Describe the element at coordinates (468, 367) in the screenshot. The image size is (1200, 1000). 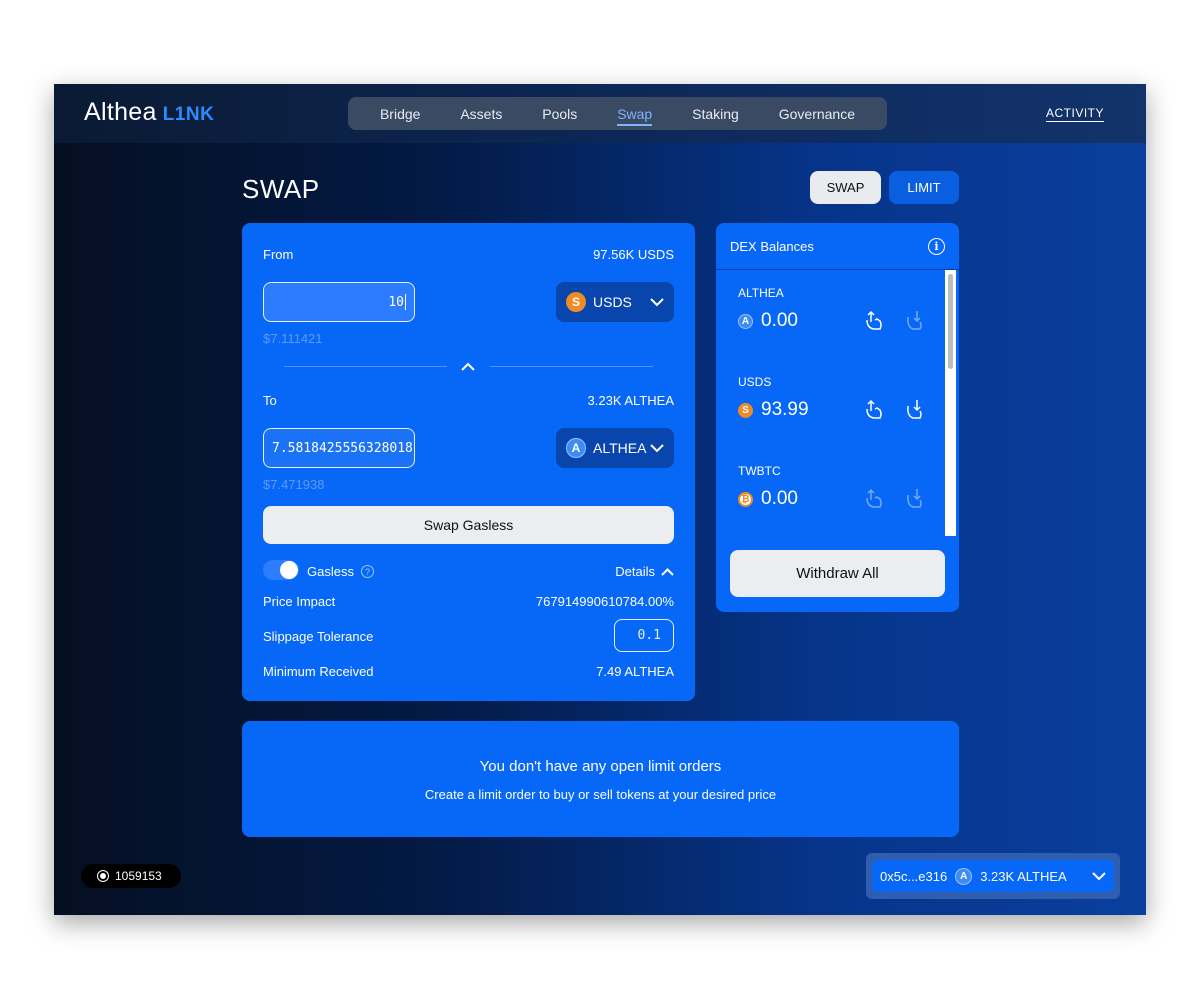
I see `flip-direction-icon` at that location.